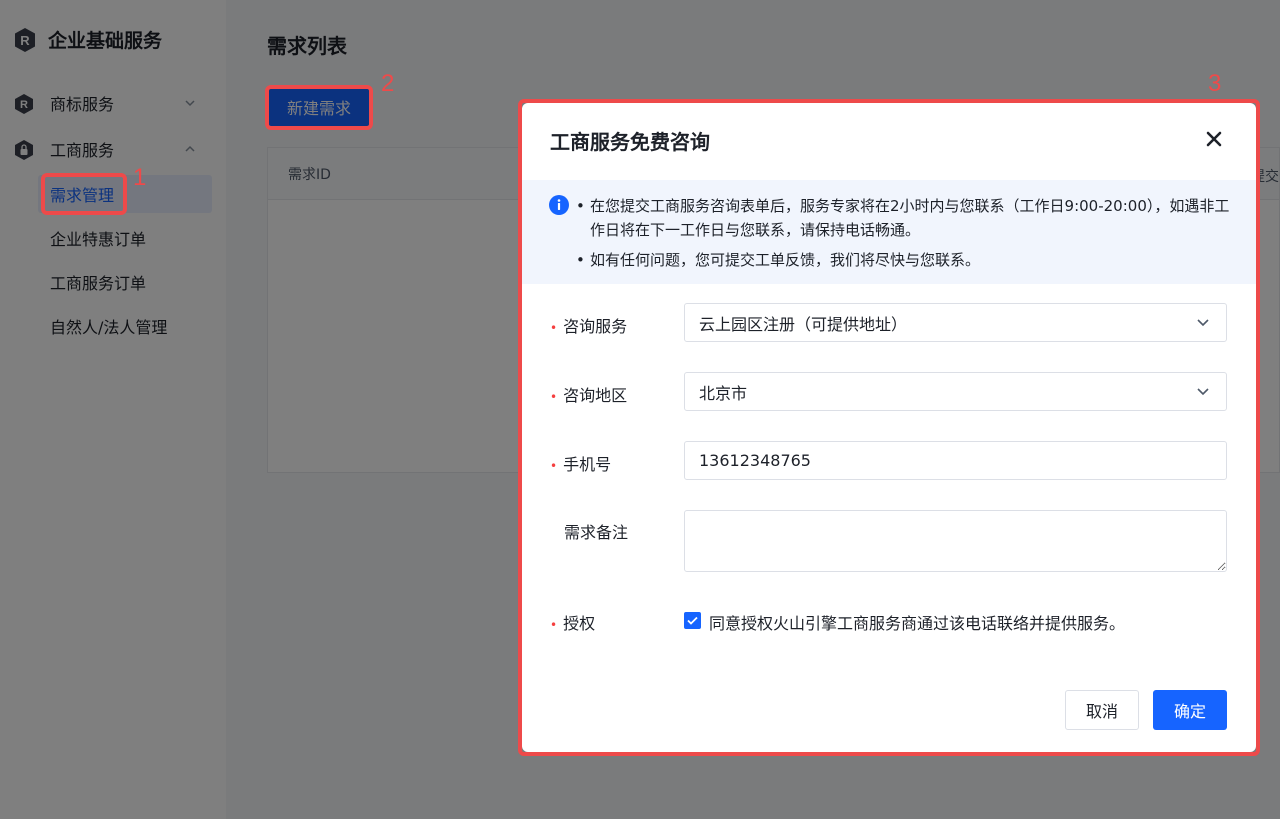  What do you see at coordinates (388, 83) in the screenshot?
I see `annotation-number-2: 2` at bounding box center [388, 83].